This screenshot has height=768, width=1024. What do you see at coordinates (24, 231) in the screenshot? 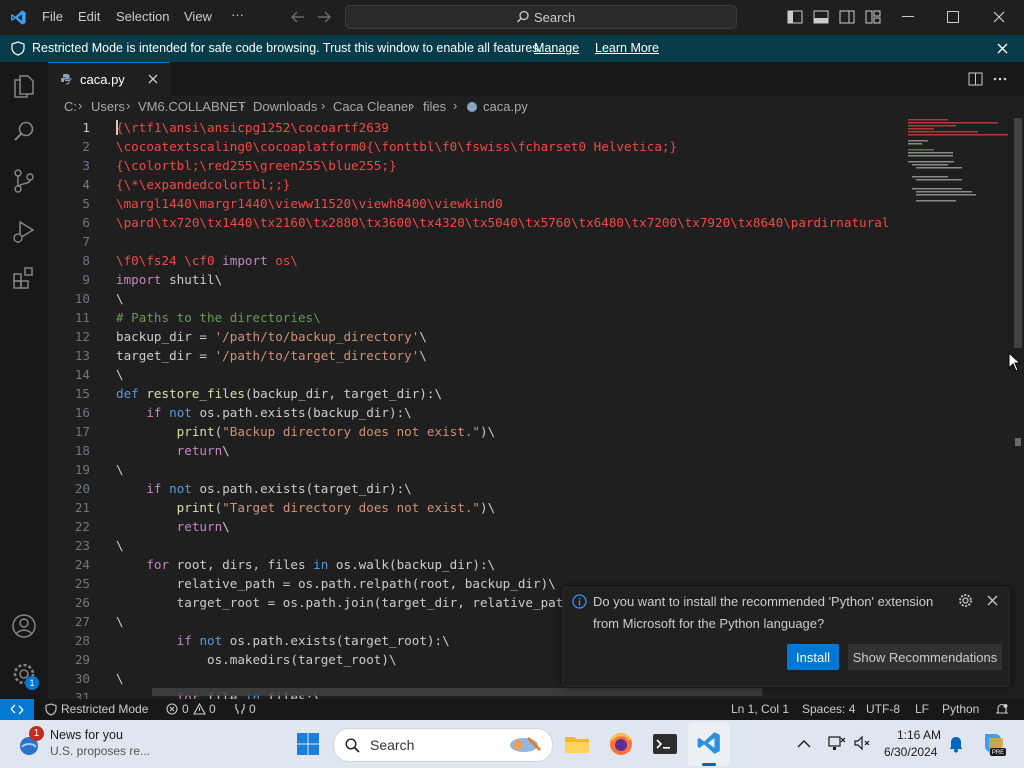
I see `run-debug-icon` at bounding box center [24, 231].